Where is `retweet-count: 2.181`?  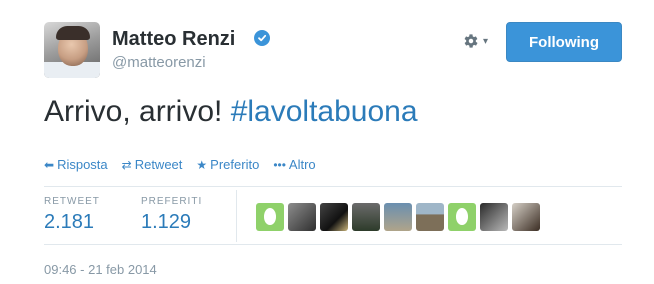
retweet-count: 2.181 is located at coordinates (69, 222).